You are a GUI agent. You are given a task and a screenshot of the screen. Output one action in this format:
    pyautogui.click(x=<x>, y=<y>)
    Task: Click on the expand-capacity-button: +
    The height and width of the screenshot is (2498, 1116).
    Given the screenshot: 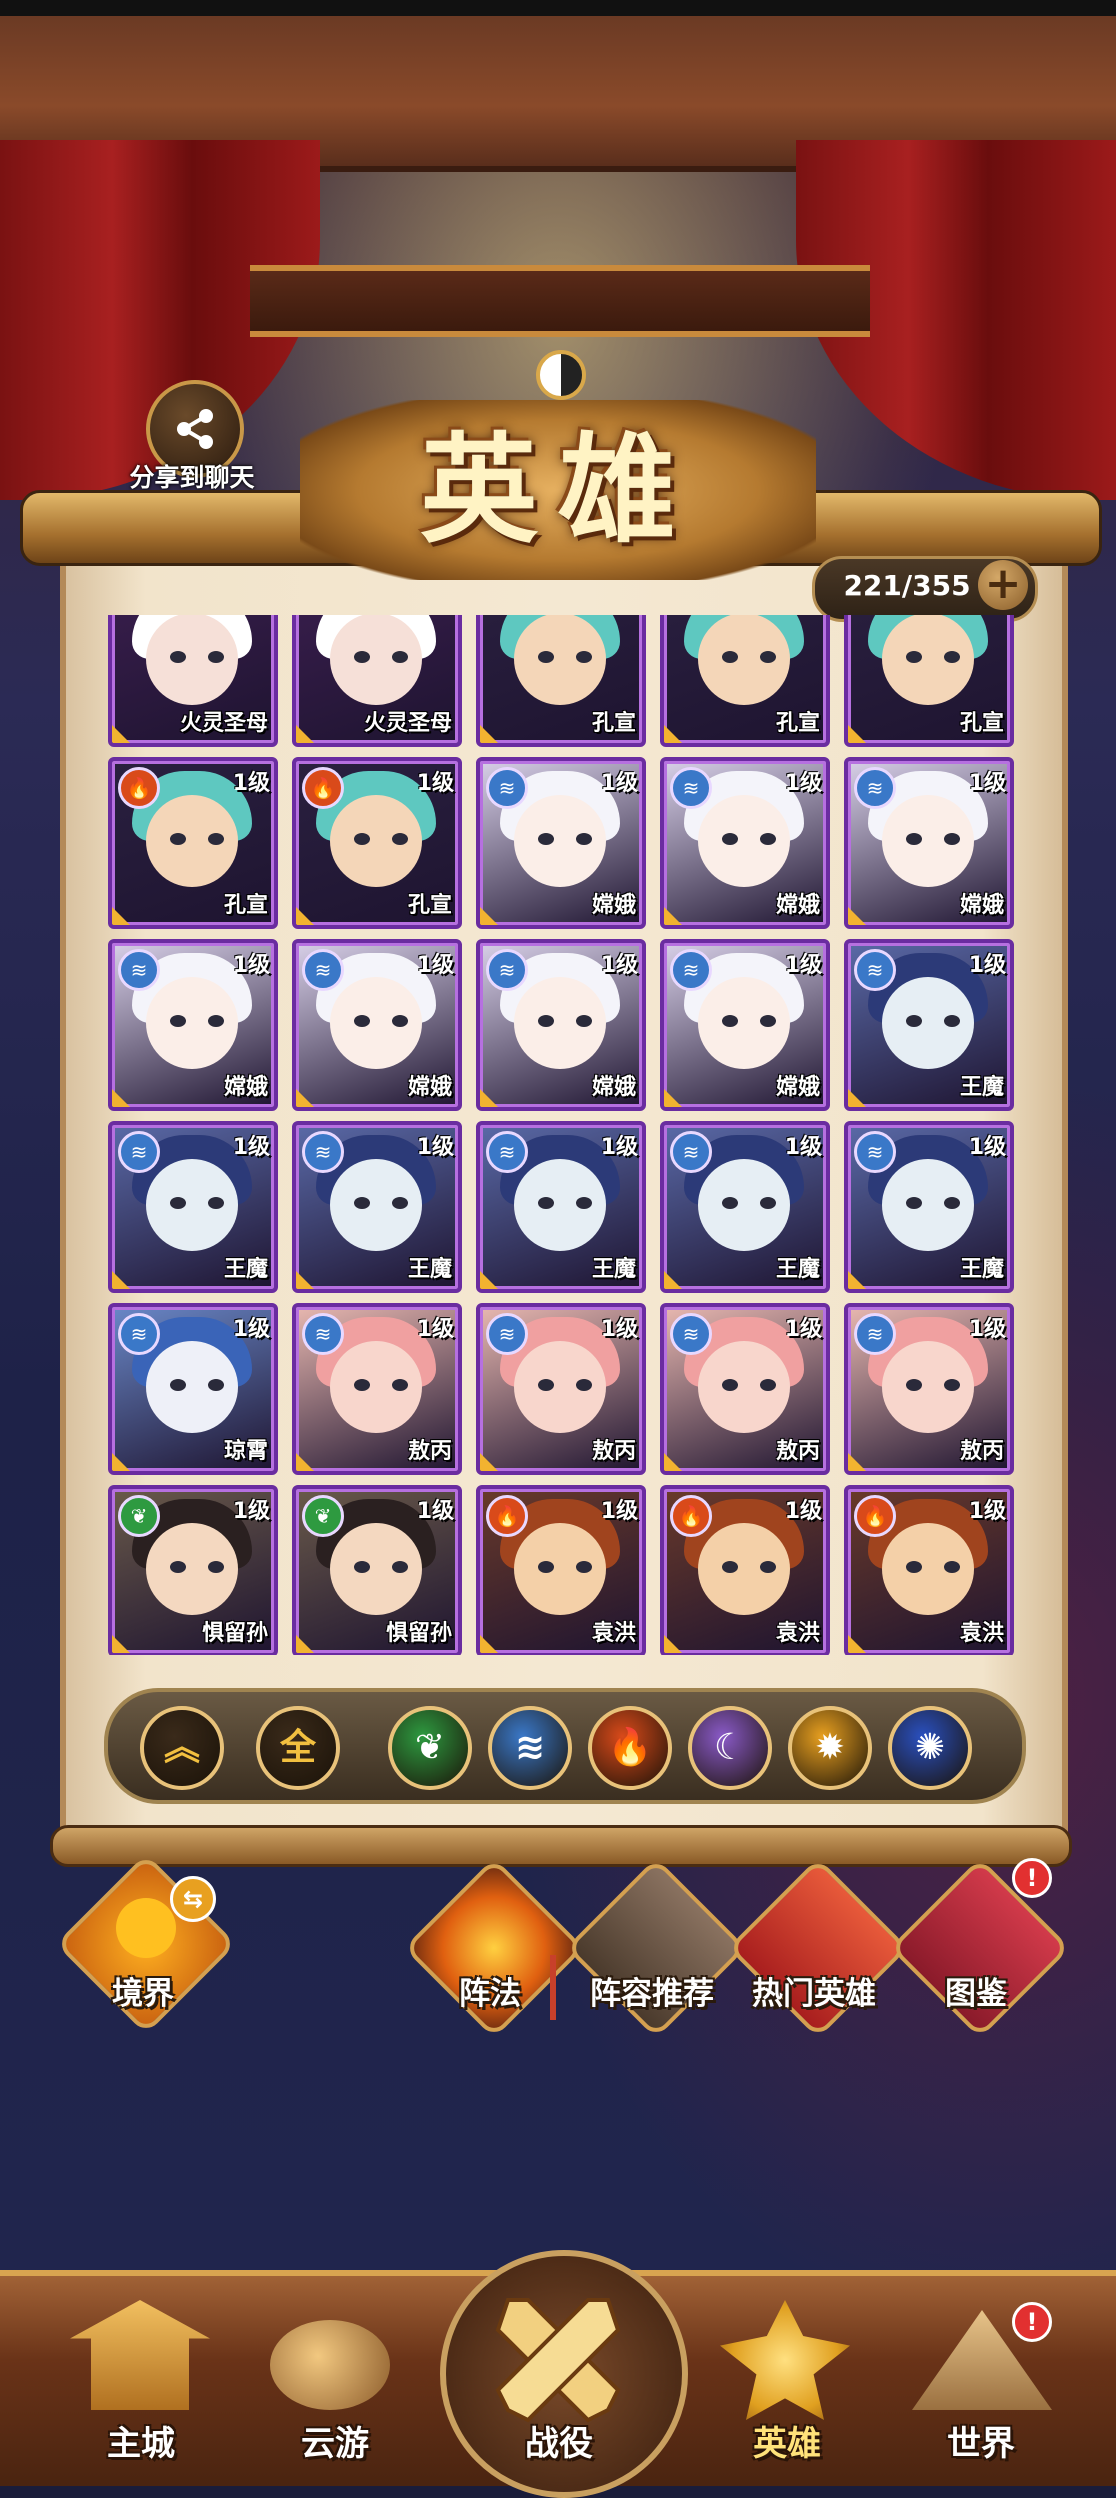 What is the action you would take?
    pyautogui.click(x=1003, y=585)
    